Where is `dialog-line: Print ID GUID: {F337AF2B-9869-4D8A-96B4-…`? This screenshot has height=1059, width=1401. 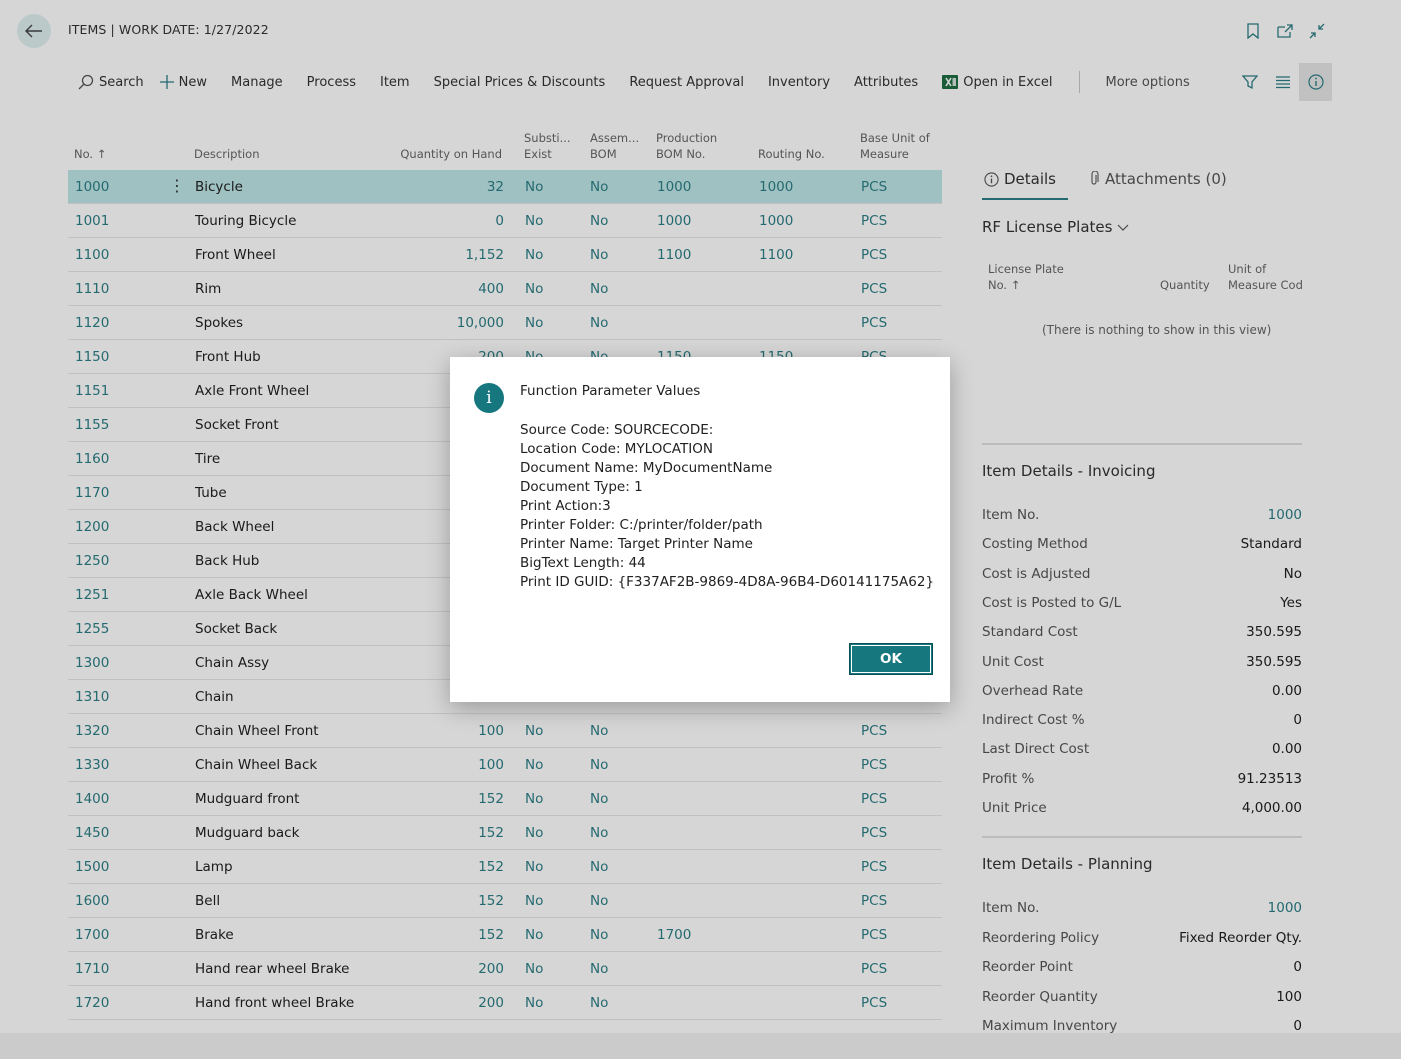 dialog-line: Print ID GUID: {F337AF2B-9869-4D8A-96B4-… is located at coordinates (727, 582).